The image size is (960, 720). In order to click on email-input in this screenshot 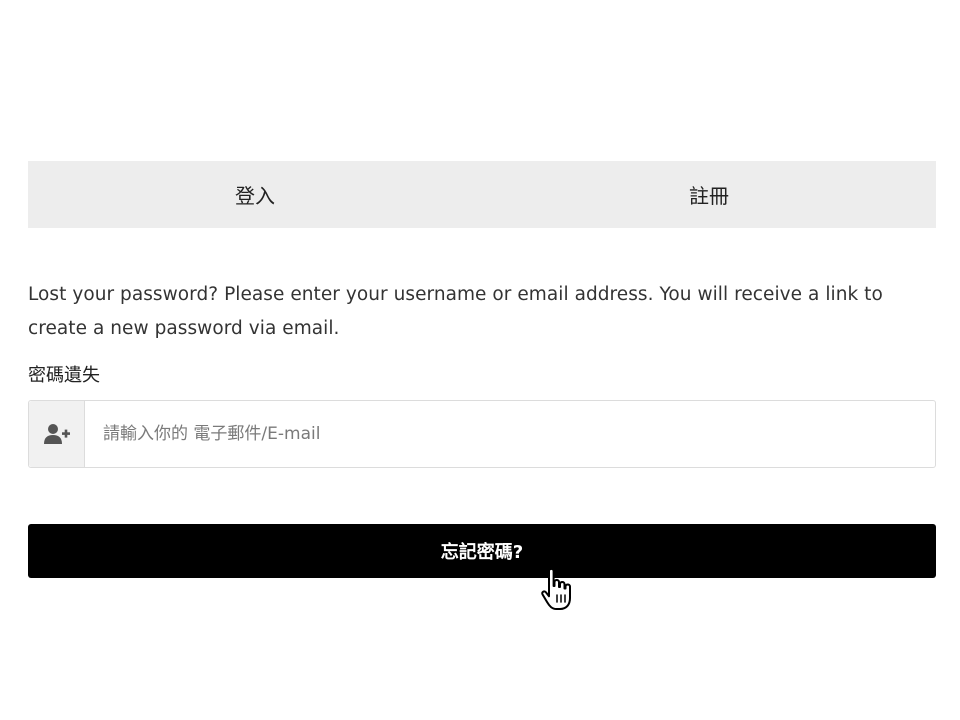, I will do `click(510, 434)`.